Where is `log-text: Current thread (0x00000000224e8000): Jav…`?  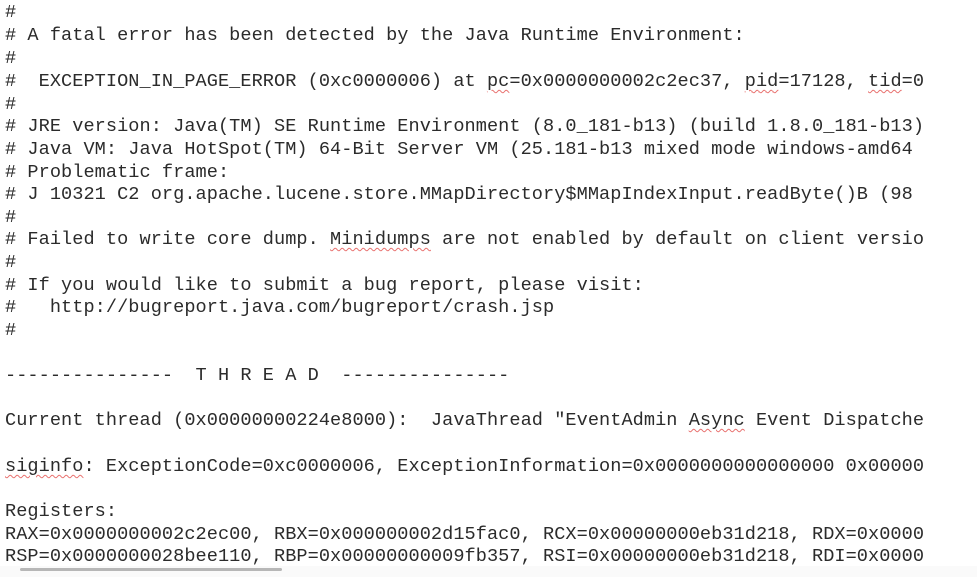 log-text: Current thread (0x00000000224e8000): Jav… is located at coordinates (347, 420).